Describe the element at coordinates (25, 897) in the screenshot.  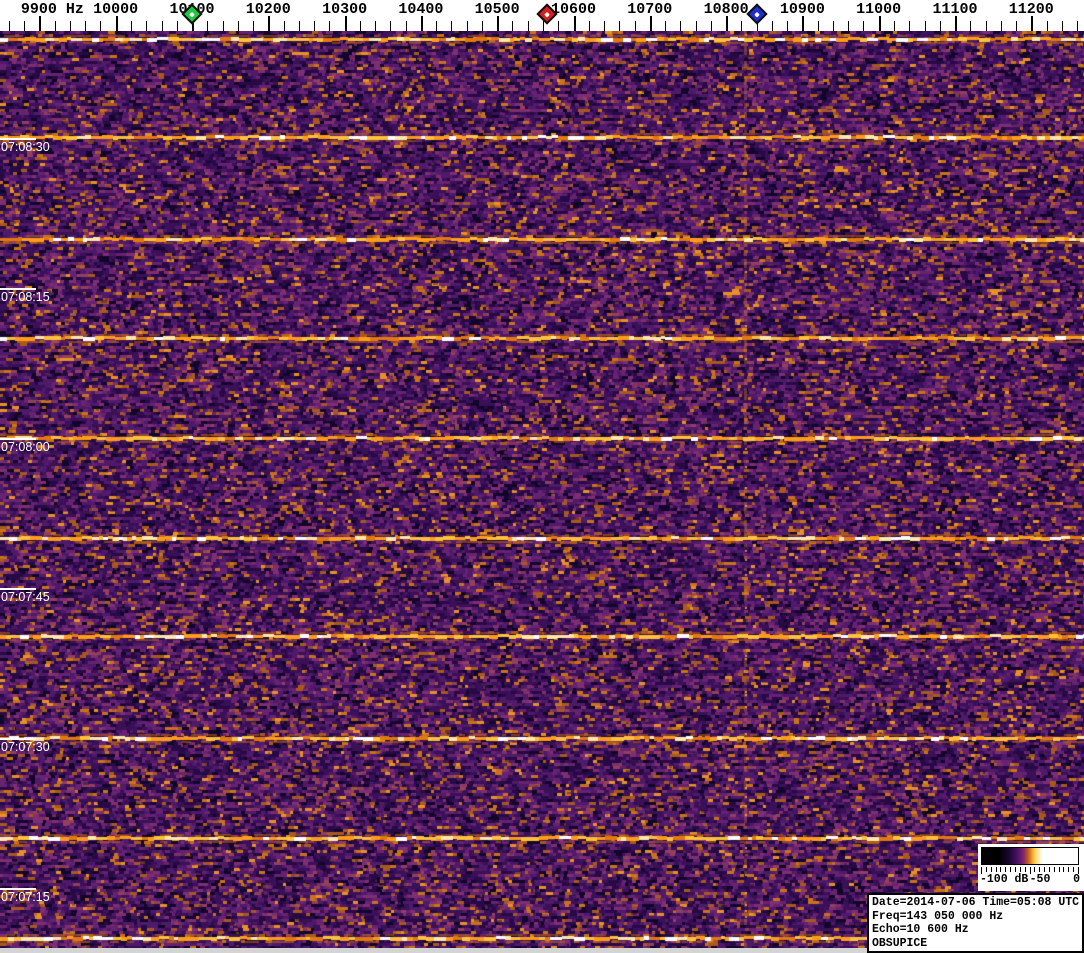
I see `time-label: 07:07:15` at that location.